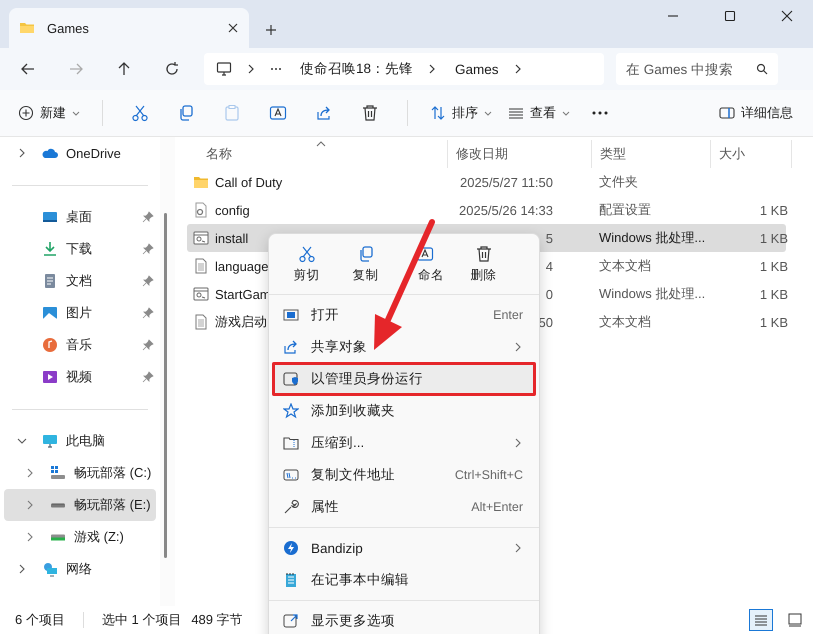 This screenshot has height=634, width=813. What do you see at coordinates (26, 113) in the screenshot?
I see `plus-circle-icon` at bounding box center [26, 113].